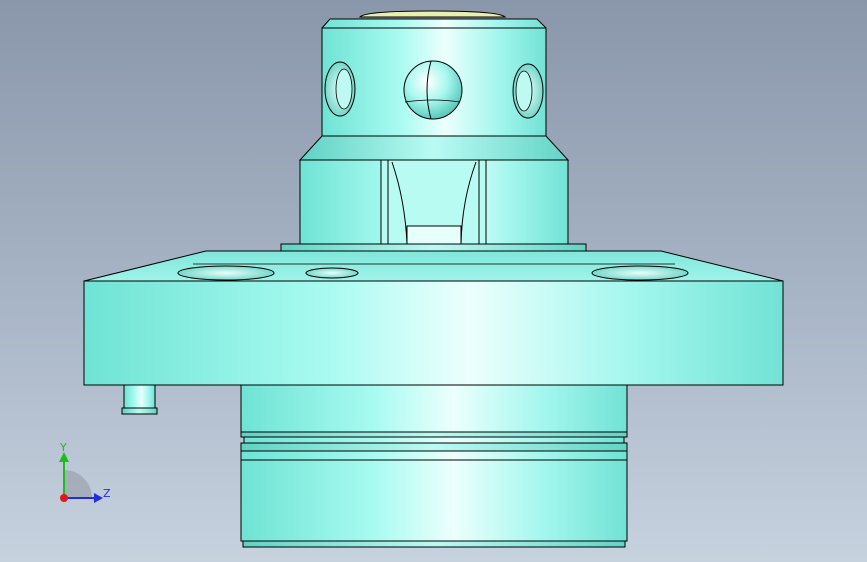 This screenshot has width=867, height=562. I want to click on y-axis-label: Y, so click(63, 447).